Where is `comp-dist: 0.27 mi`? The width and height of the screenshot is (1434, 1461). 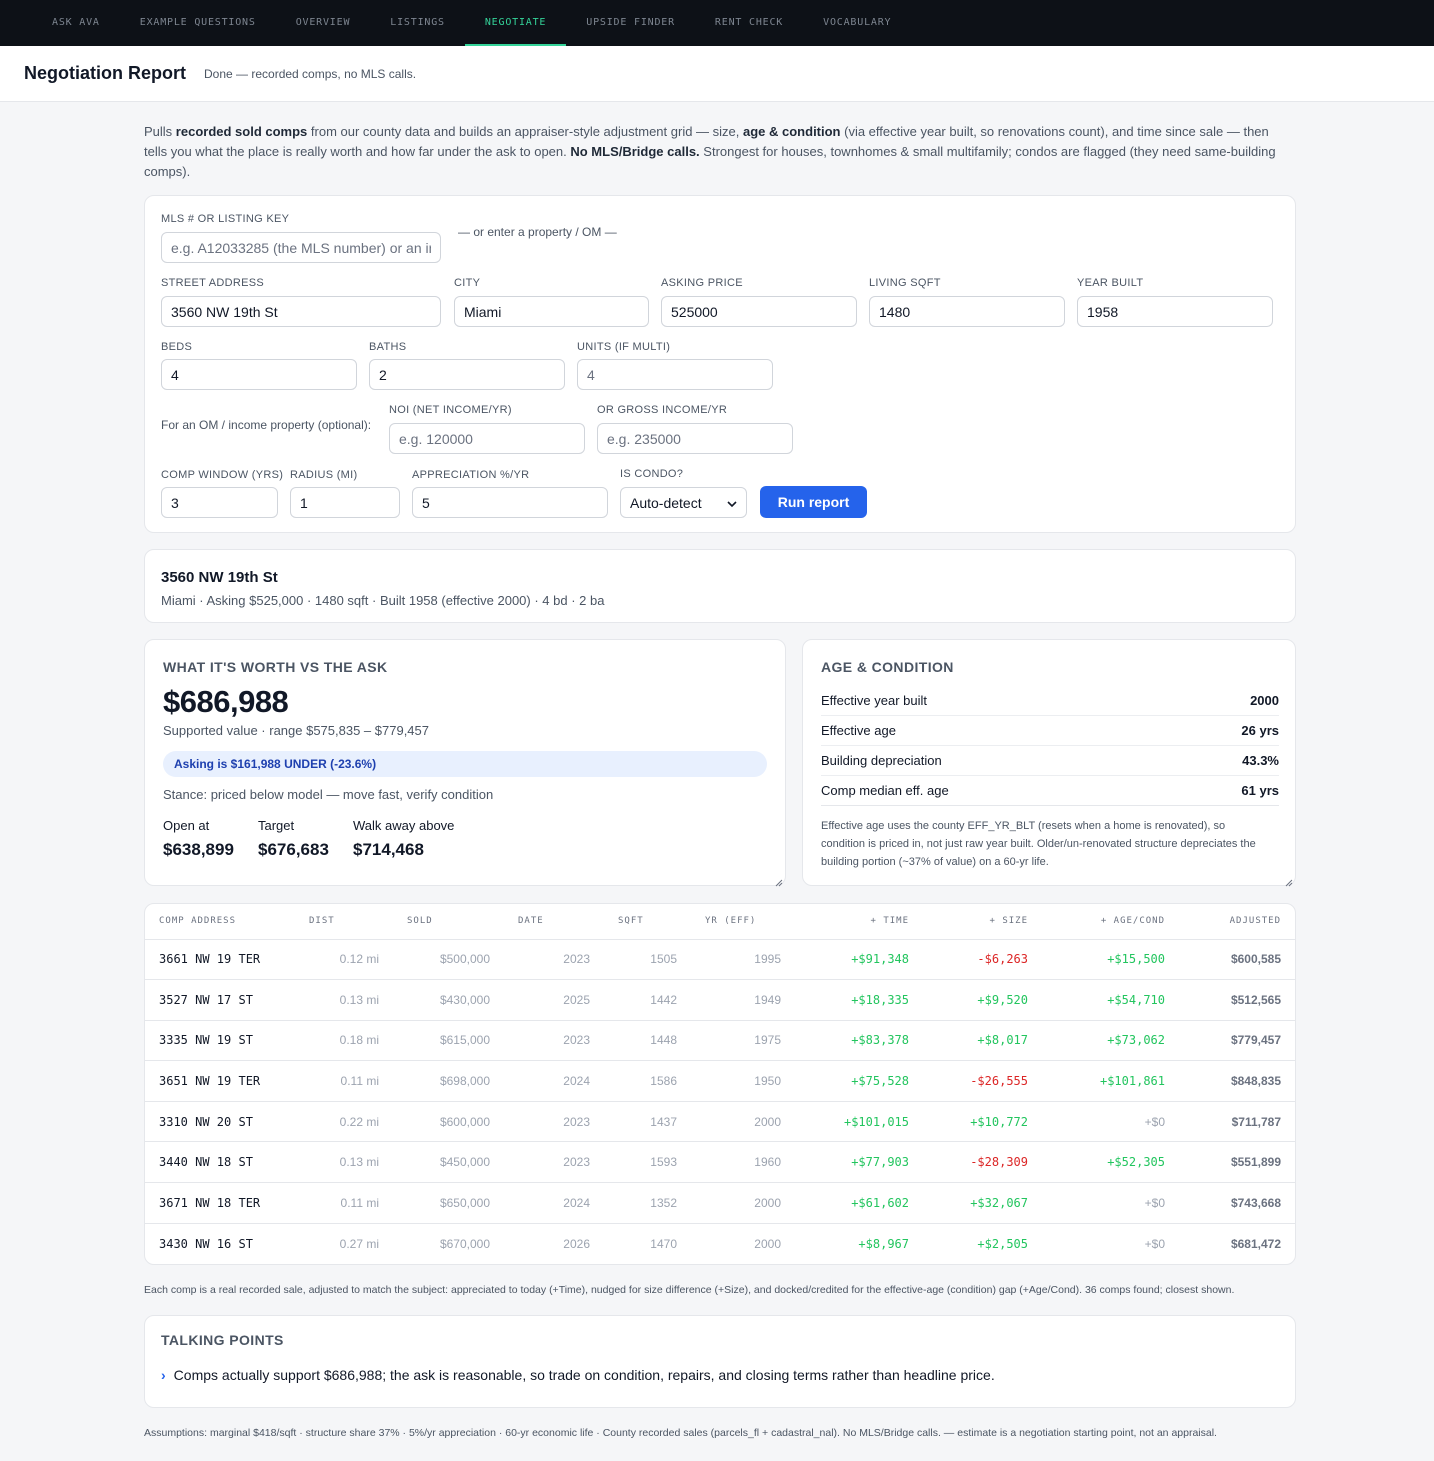 comp-dist: 0.27 mi is located at coordinates (359, 1243).